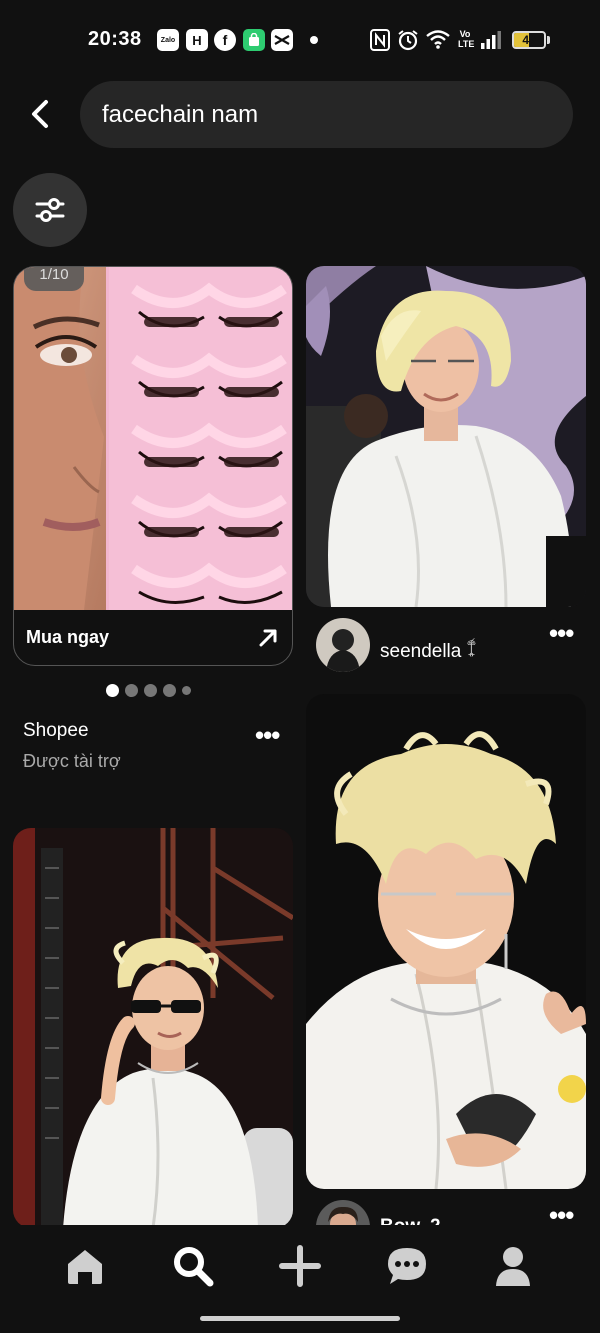 This screenshot has width=600, height=1333. What do you see at coordinates (428, 648) in the screenshot?
I see `creator-name: seendella 𓍎` at bounding box center [428, 648].